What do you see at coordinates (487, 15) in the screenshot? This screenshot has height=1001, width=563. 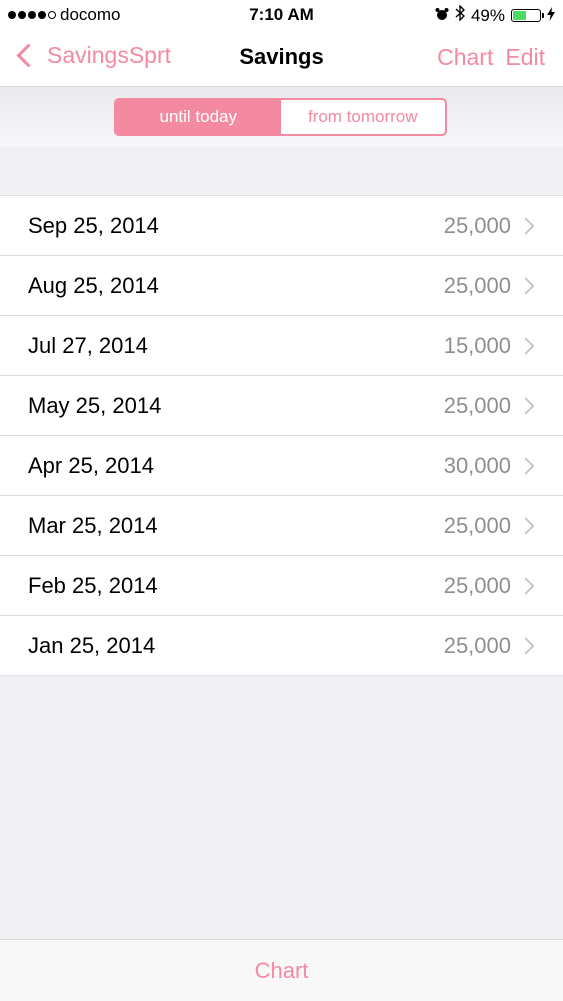 I see `battery-percent: 49%` at bounding box center [487, 15].